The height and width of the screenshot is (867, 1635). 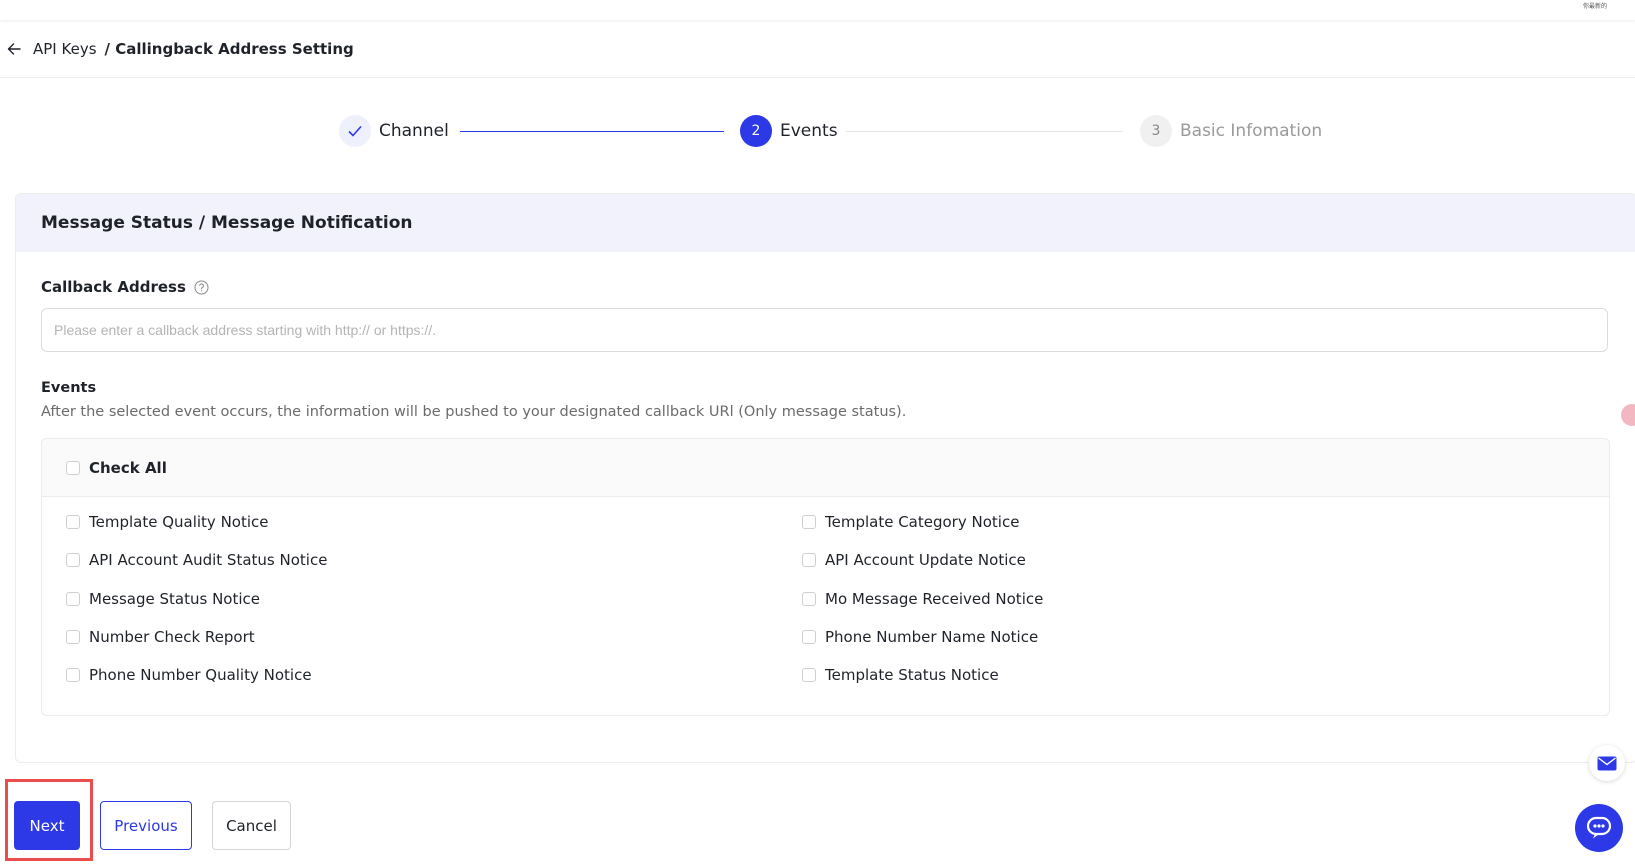 What do you see at coordinates (229, 48) in the screenshot?
I see `breadcrumb-current: / Callingback Address Setting` at bounding box center [229, 48].